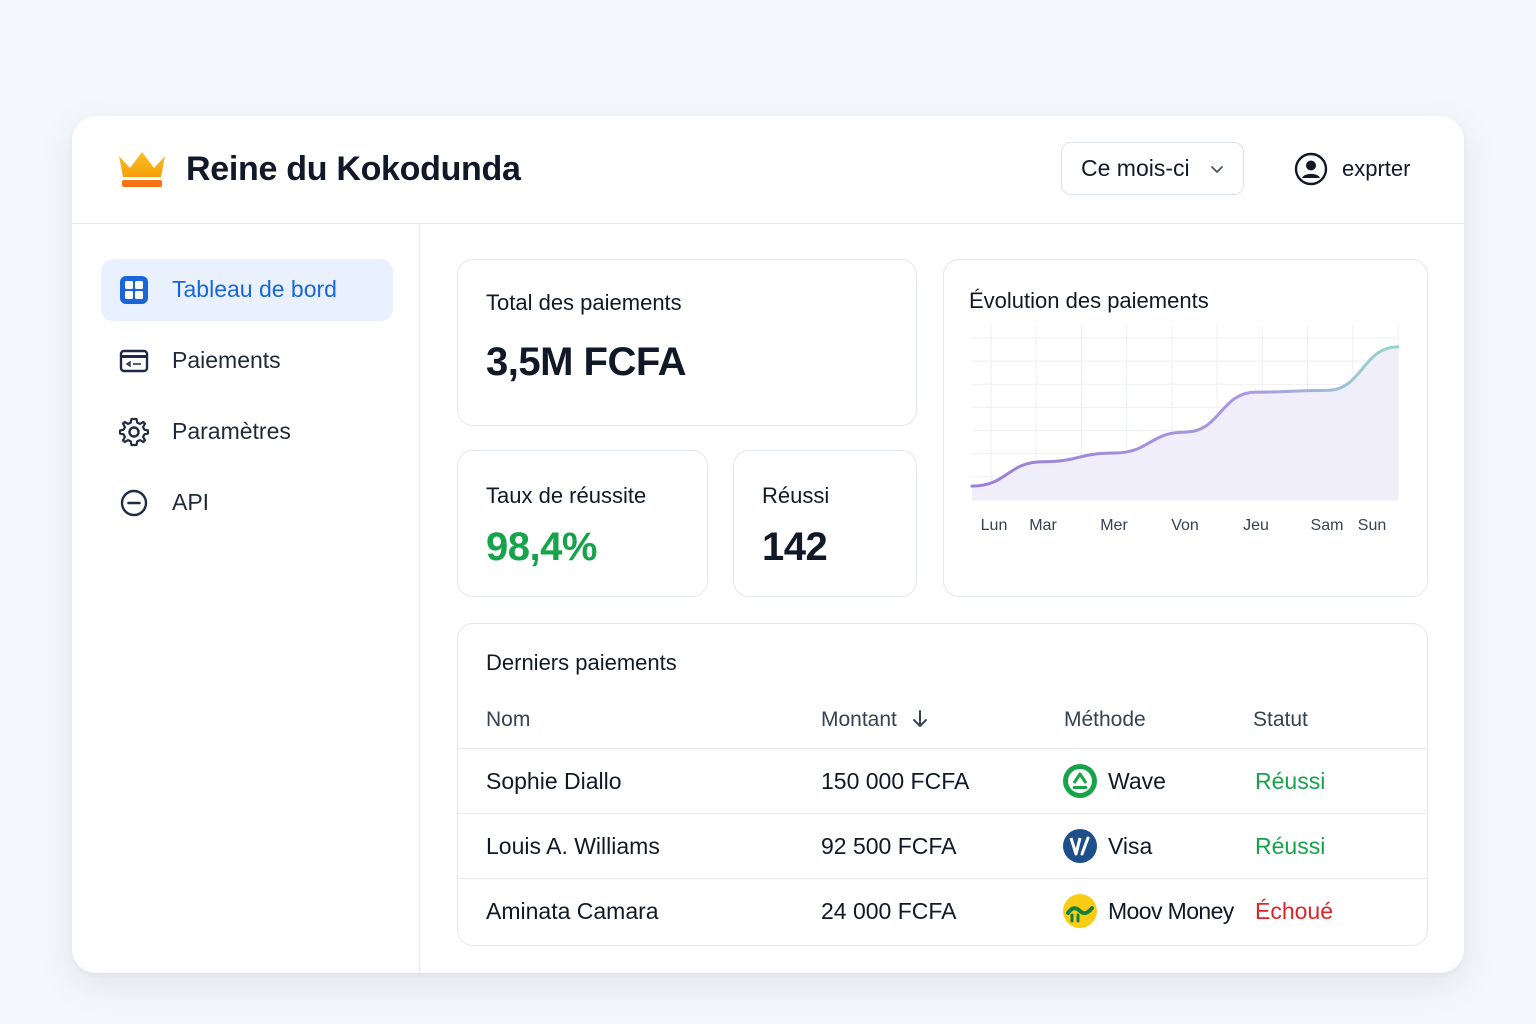  What do you see at coordinates (1217, 169) in the screenshot?
I see `chevron-down-icon` at bounding box center [1217, 169].